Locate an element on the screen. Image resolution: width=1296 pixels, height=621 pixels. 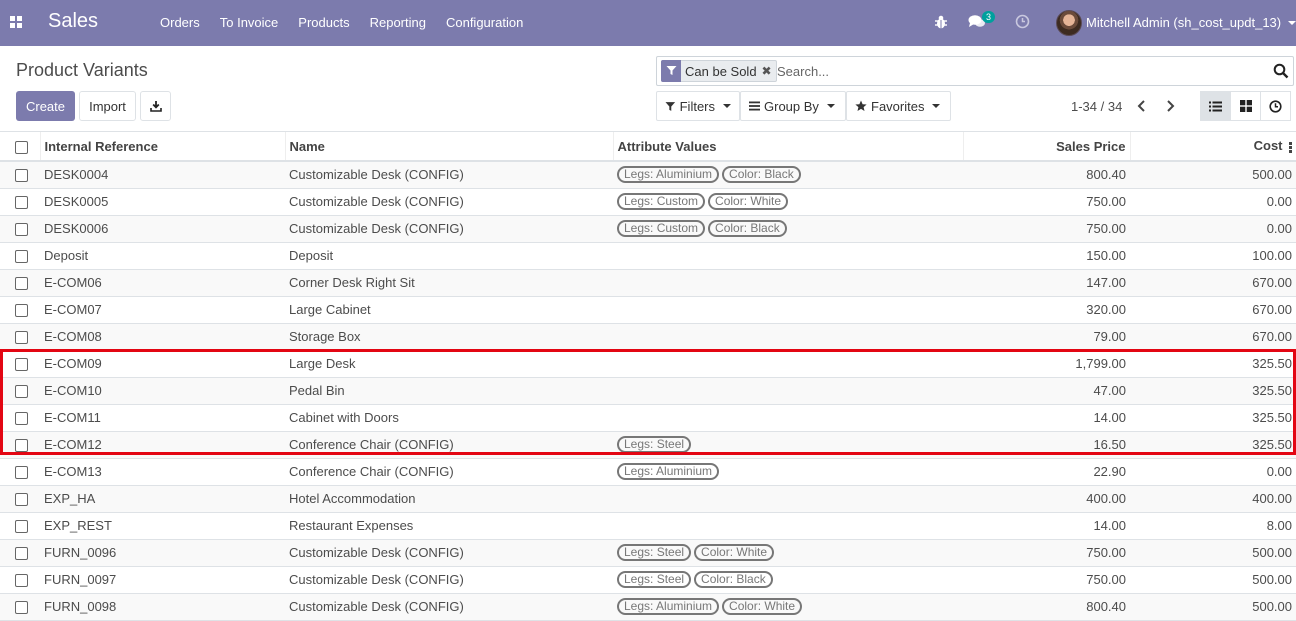
cell-cost: 500.00 is located at coordinates (1213, 175).